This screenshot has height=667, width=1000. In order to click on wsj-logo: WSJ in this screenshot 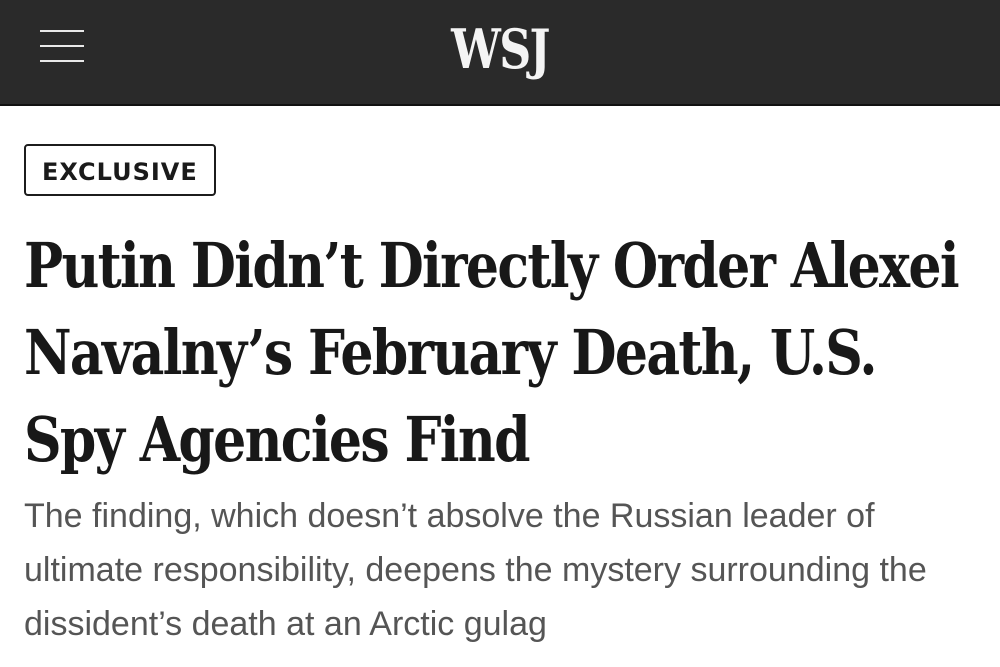, I will do `click(500, 49)`.